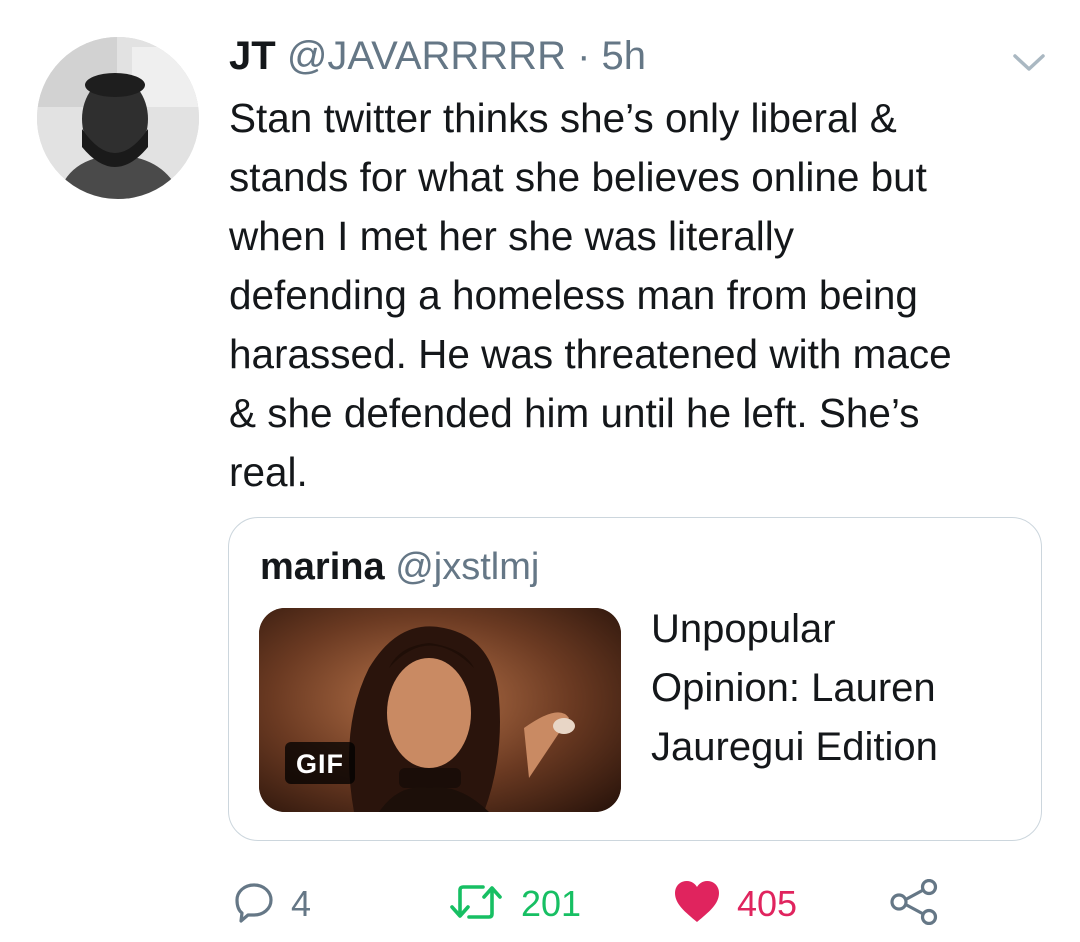  I want to click on quoted-tweet-header: marina @jxstlmj, so click(399, 567).